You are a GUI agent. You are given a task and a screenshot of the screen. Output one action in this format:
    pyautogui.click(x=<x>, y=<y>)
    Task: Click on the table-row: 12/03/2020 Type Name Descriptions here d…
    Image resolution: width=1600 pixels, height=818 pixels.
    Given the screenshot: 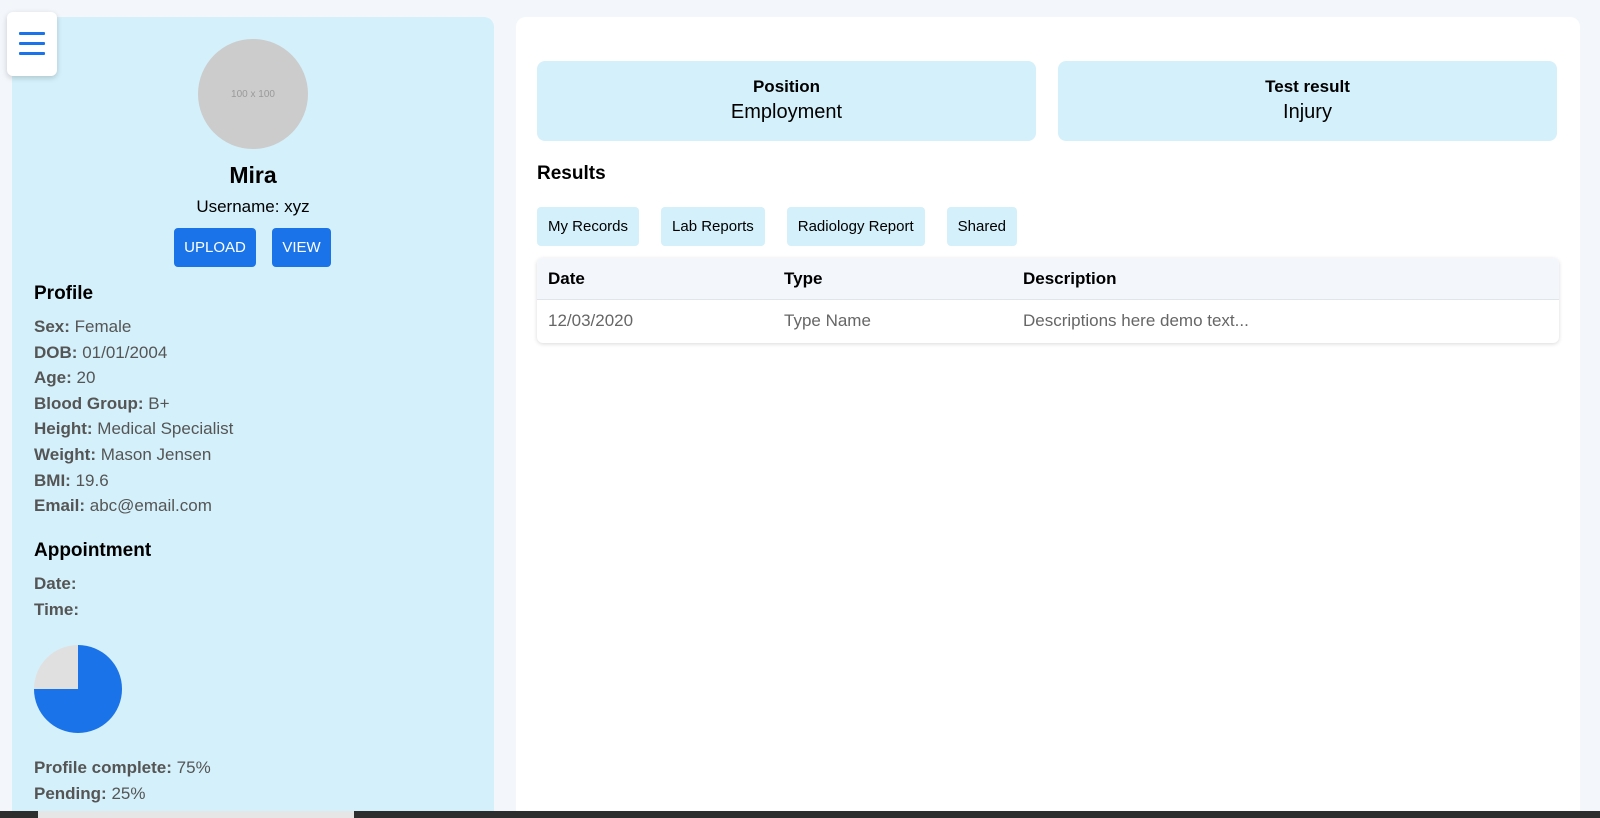 What is the action you would take?
    pyautogui.click(x=1048, y=321)
    